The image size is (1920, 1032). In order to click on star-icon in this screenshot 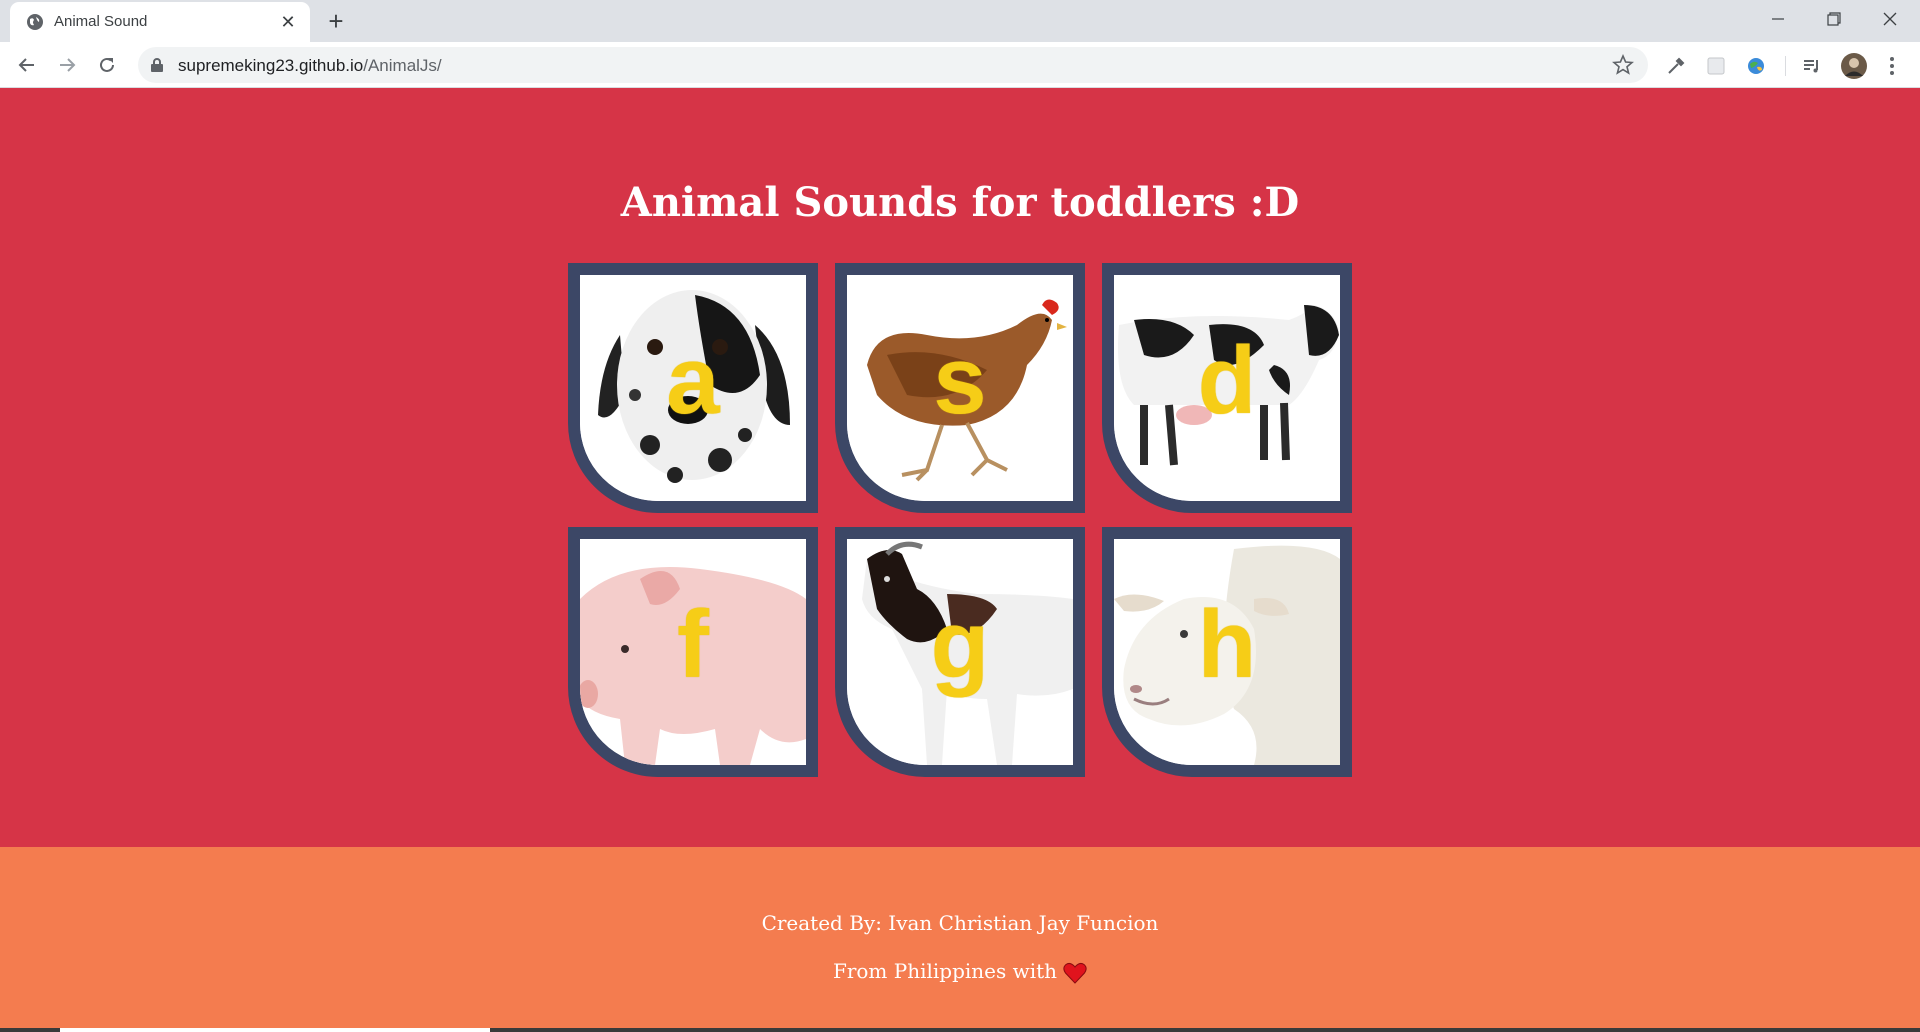, I will do `click(1623, 65)`.